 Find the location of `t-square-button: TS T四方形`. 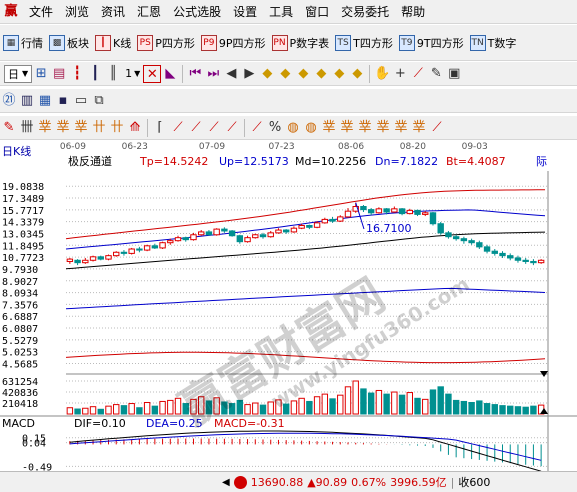

t-square-button: TS T四方形 is located at coordinates (364, 43).